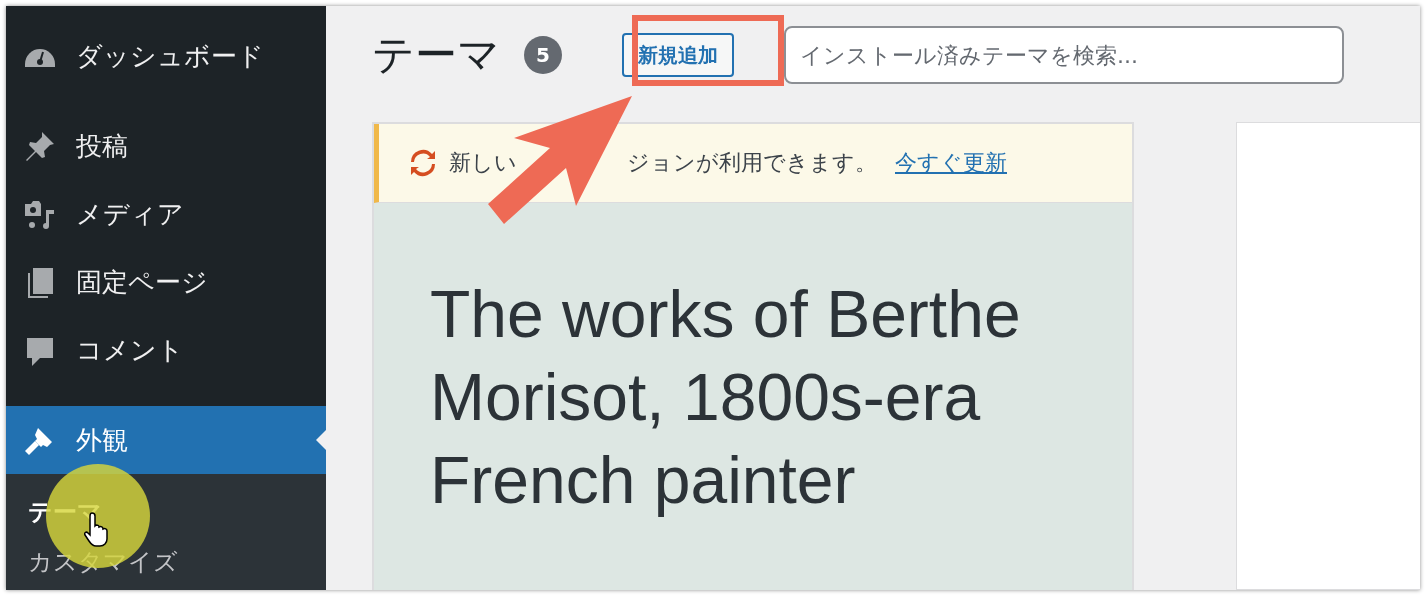 The height and width of the screenshot is (602, 1428). Describe the element at coordinates (166, 440) in the screenshot. I see `sidebar-item: 外観` at that location.